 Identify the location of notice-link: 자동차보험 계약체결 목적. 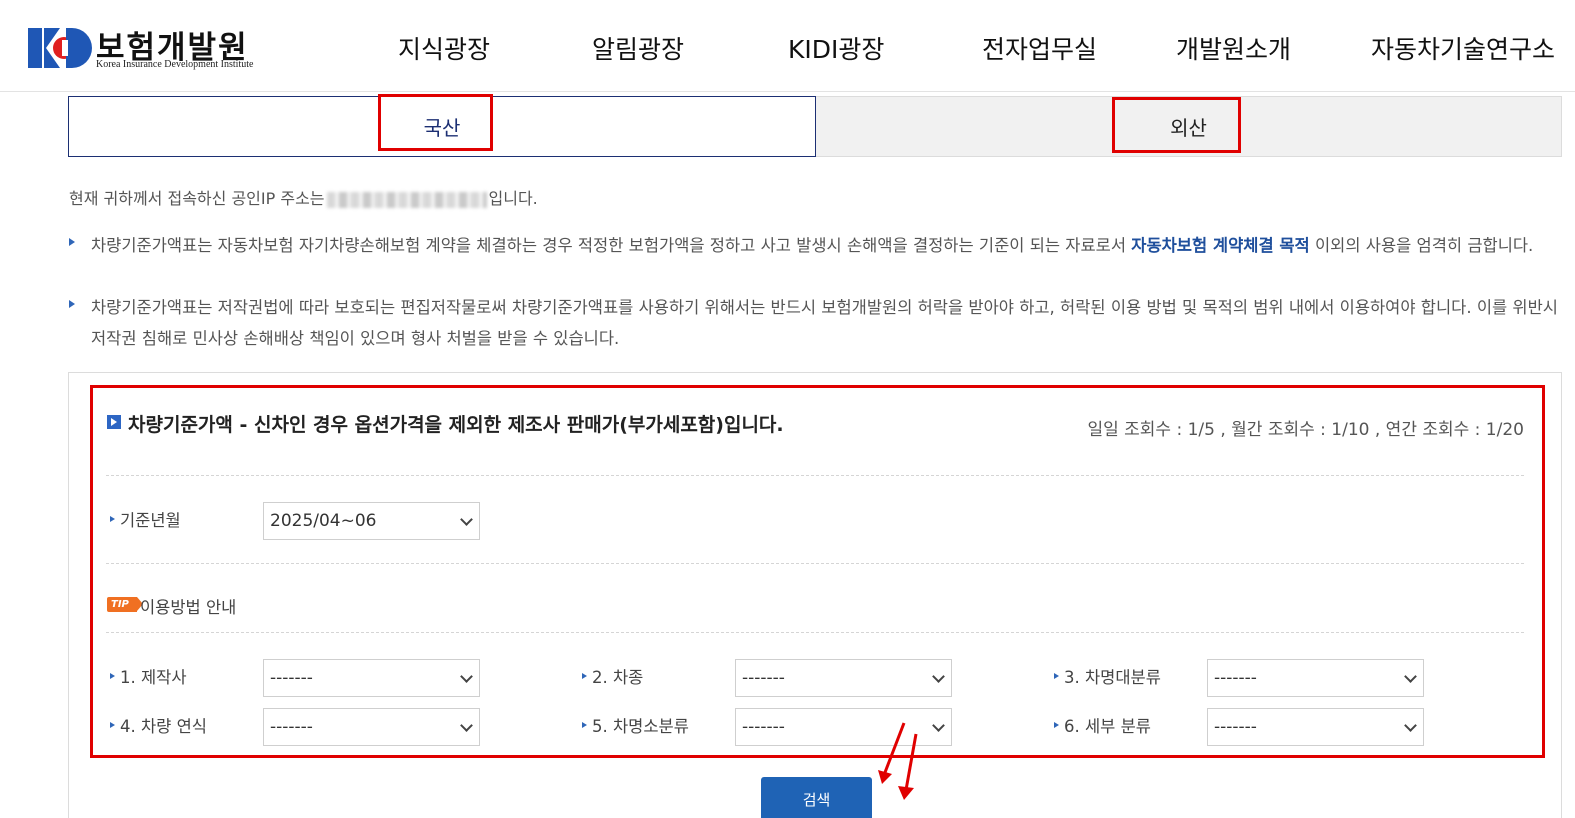
(1220, 245).